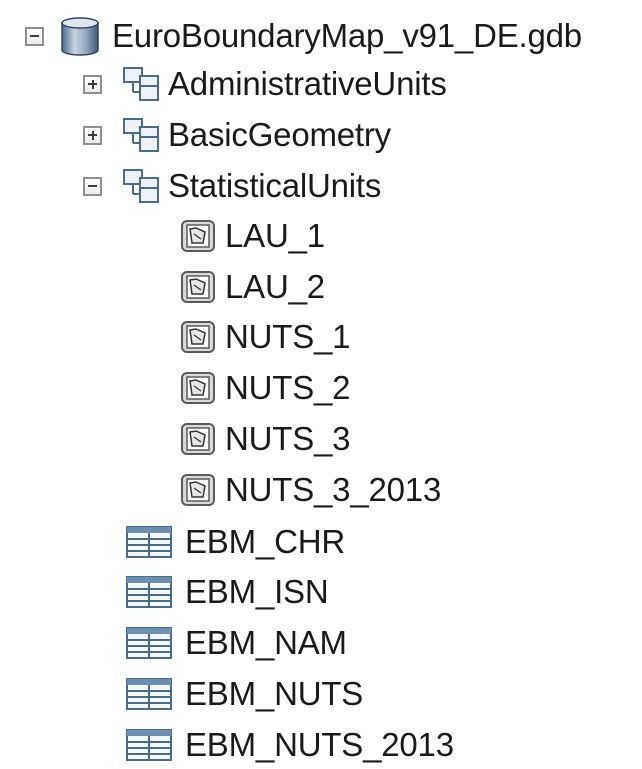  I want to click on tree-node-dataset-statisticalunits: StatisticalUnits, so click(321, 186).